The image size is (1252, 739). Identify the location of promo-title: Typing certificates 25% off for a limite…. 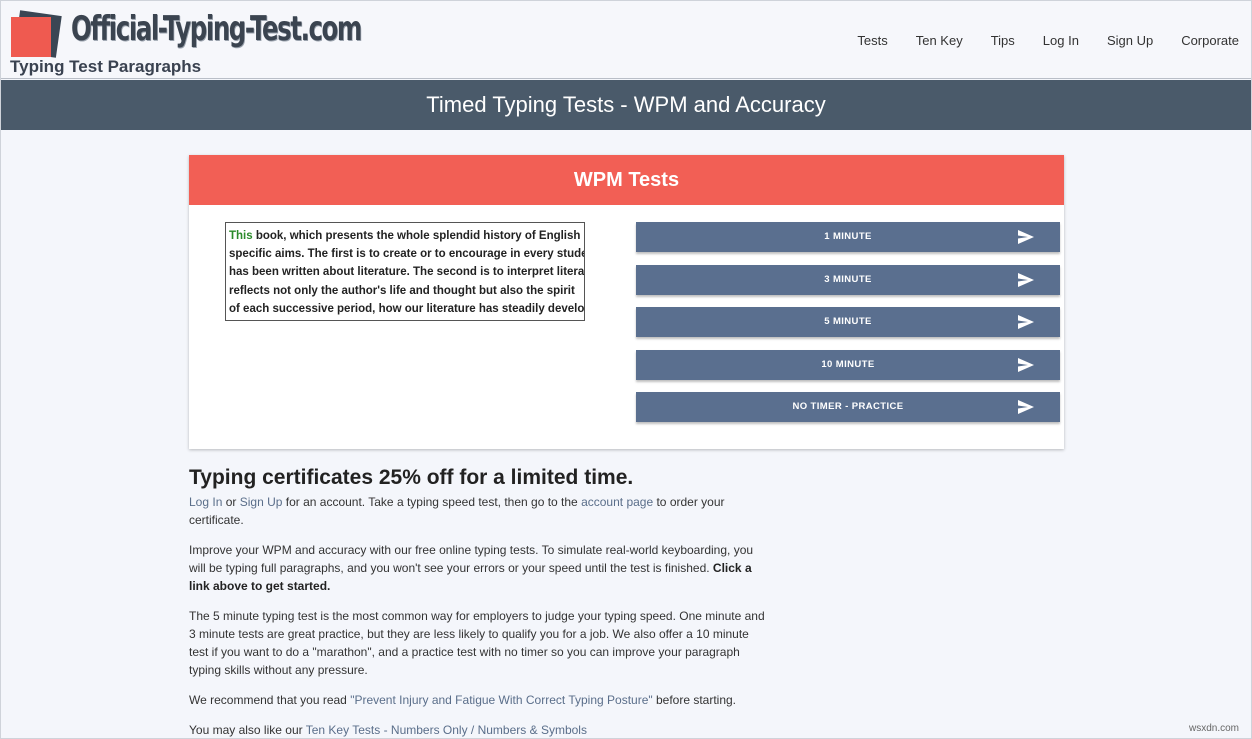
(411, 477).